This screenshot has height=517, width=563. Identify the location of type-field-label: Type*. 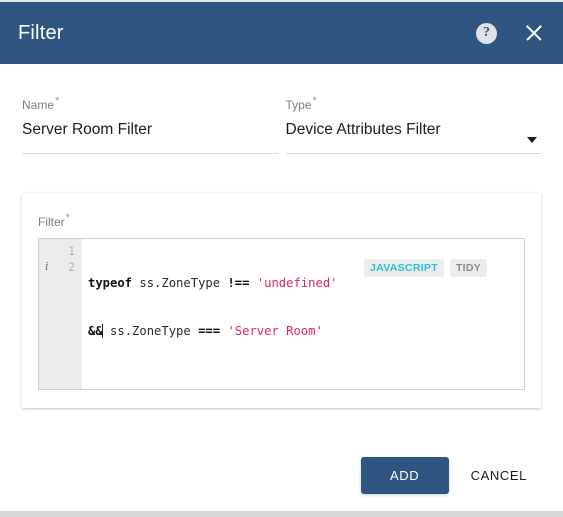
(301, 103).